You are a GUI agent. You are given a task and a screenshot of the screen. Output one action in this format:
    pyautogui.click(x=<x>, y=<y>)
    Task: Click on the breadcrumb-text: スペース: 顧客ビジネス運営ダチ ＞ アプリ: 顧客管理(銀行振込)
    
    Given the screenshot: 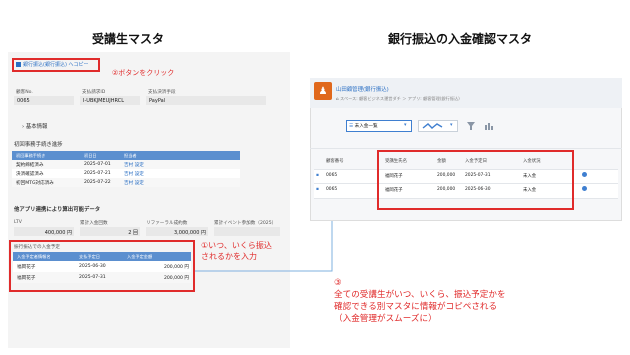 What is the action you would take?
    pyautogui.click(x=400, y=98)
    